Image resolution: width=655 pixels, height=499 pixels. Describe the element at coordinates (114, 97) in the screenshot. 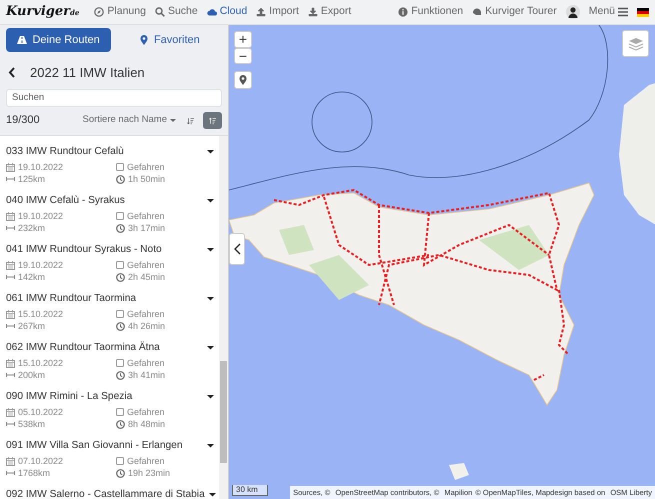

I see `search-field: Suchen` at that location.